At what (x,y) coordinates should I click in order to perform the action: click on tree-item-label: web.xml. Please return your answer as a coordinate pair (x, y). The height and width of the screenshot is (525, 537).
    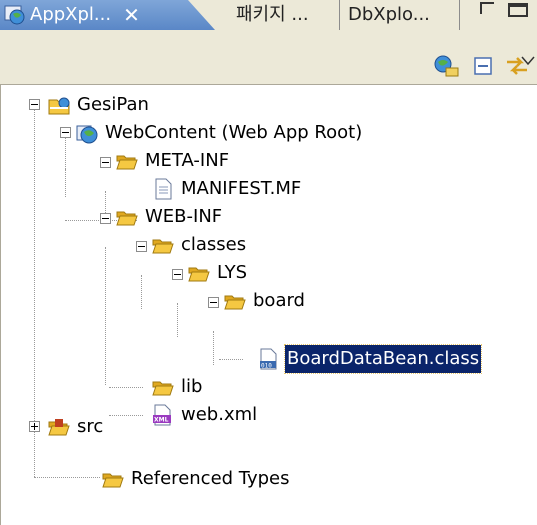
    Looking at the image, I should click on (219, 414).